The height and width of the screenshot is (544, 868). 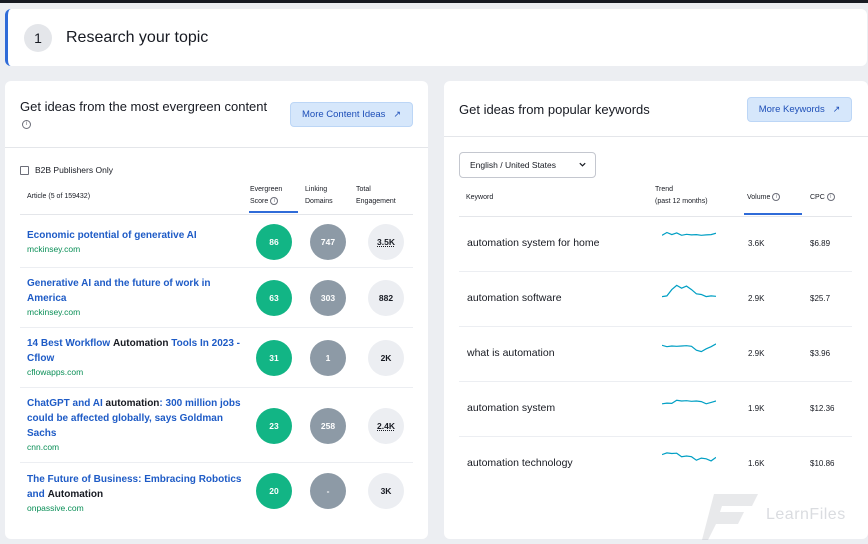 What do you see at coordinates (328, 196) in the screenshot?
I see `linking-column-header: Linking Domains` at bounding box center [328, 196].